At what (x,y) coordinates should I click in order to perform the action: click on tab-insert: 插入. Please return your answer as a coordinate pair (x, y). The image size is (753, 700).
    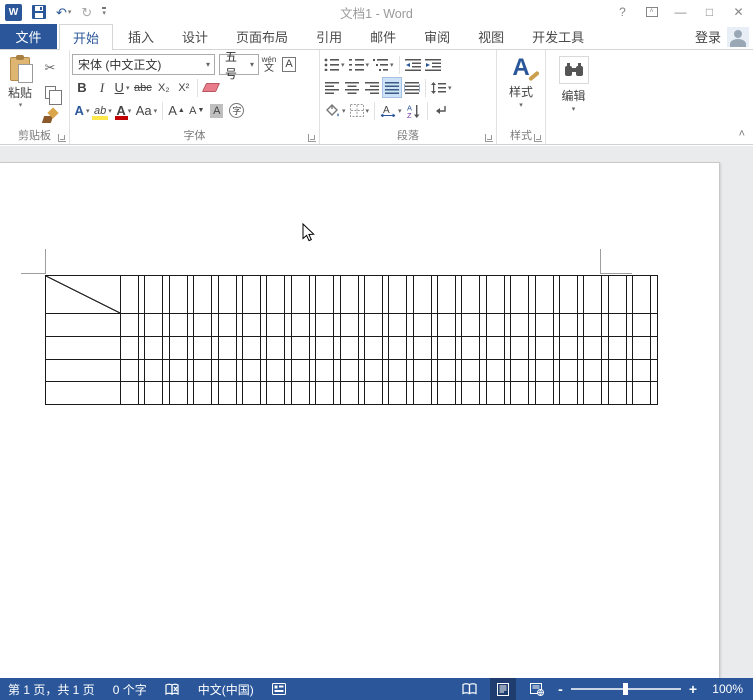
    Looking at the image, I should click on (141, 36).